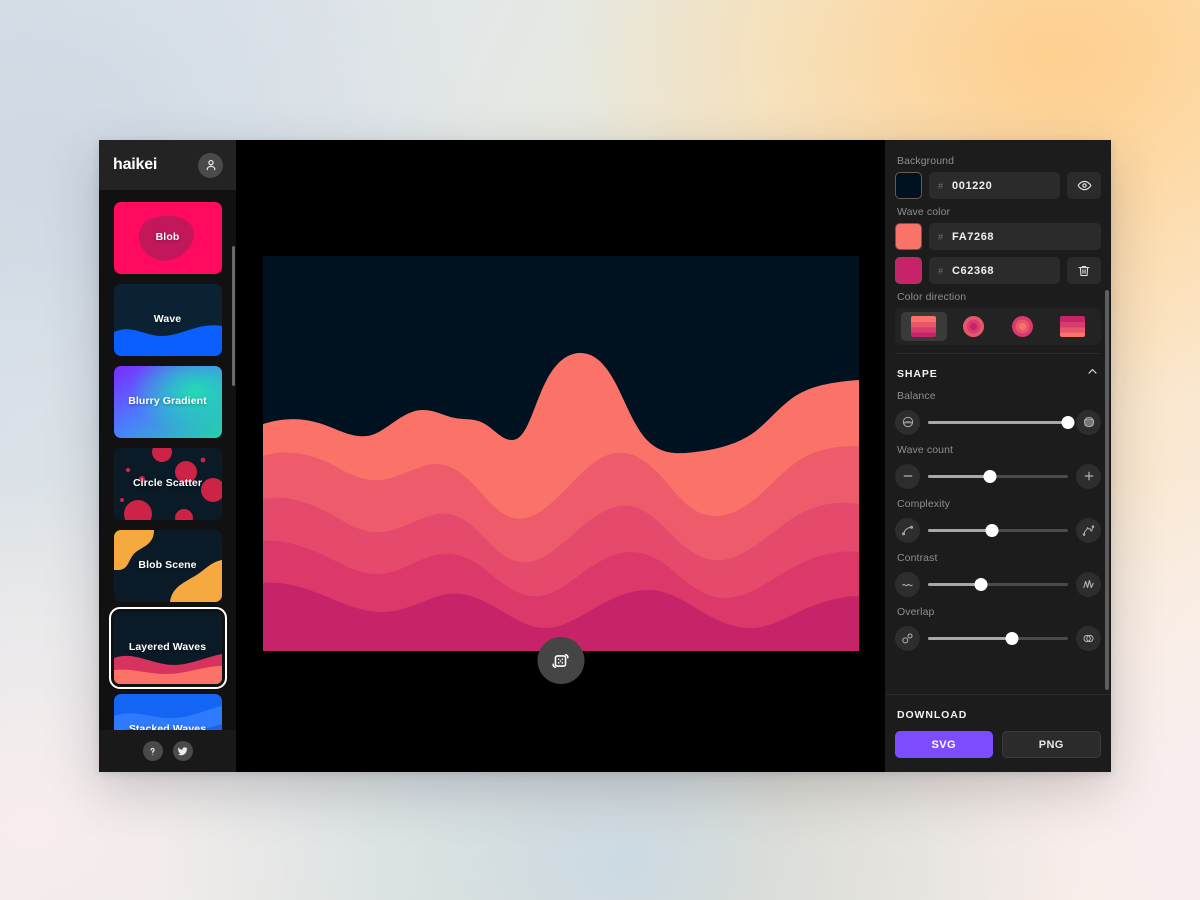 This screenshot has width=1200, height=900. I want to click on sidebar-header: haikei, so click(167, 165).